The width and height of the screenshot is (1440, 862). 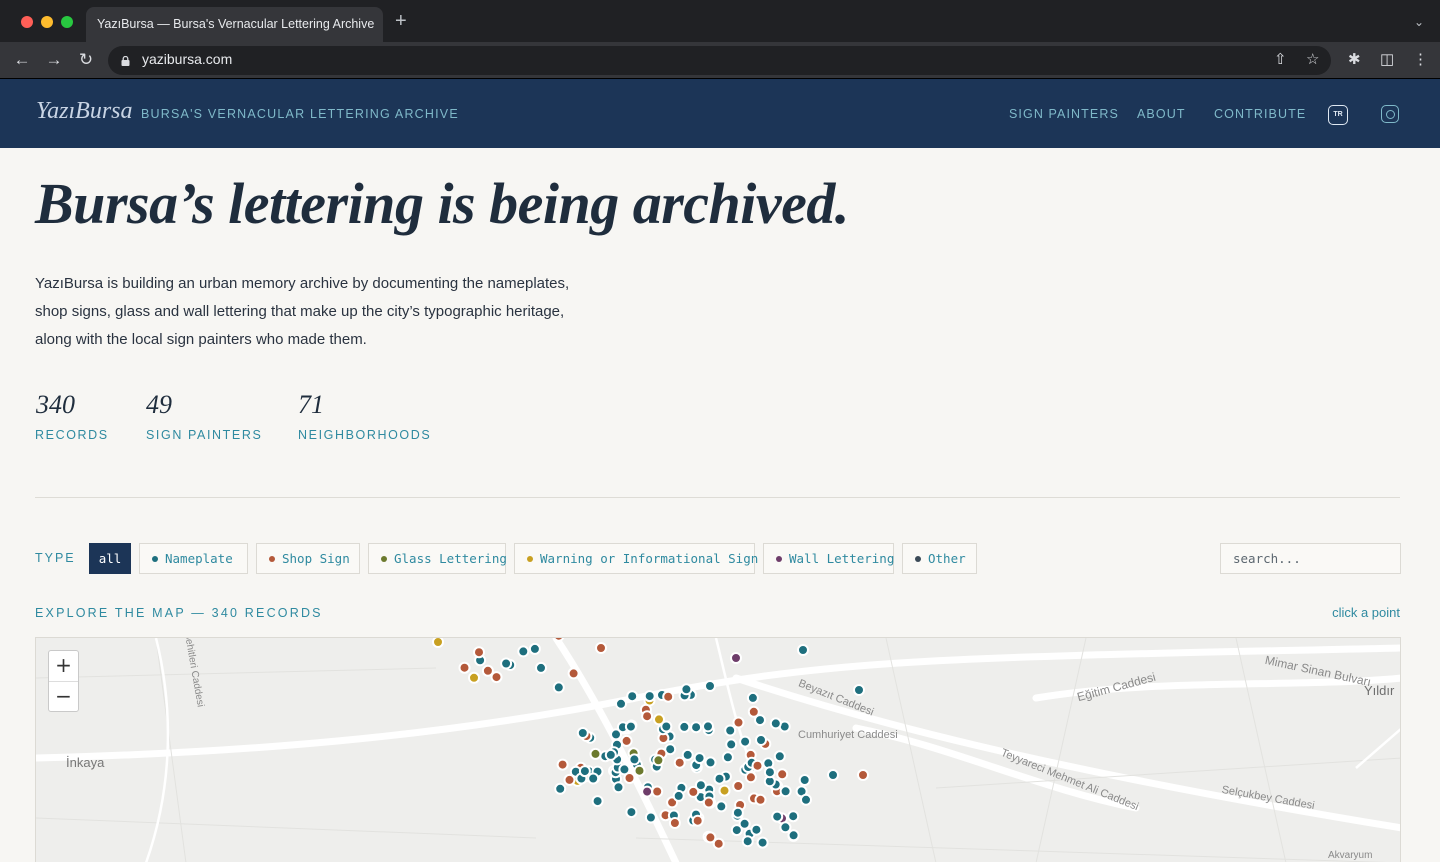 I want to click on nav-sign-painters: SIGN PAINTERS, so click(x=1064, y=114).